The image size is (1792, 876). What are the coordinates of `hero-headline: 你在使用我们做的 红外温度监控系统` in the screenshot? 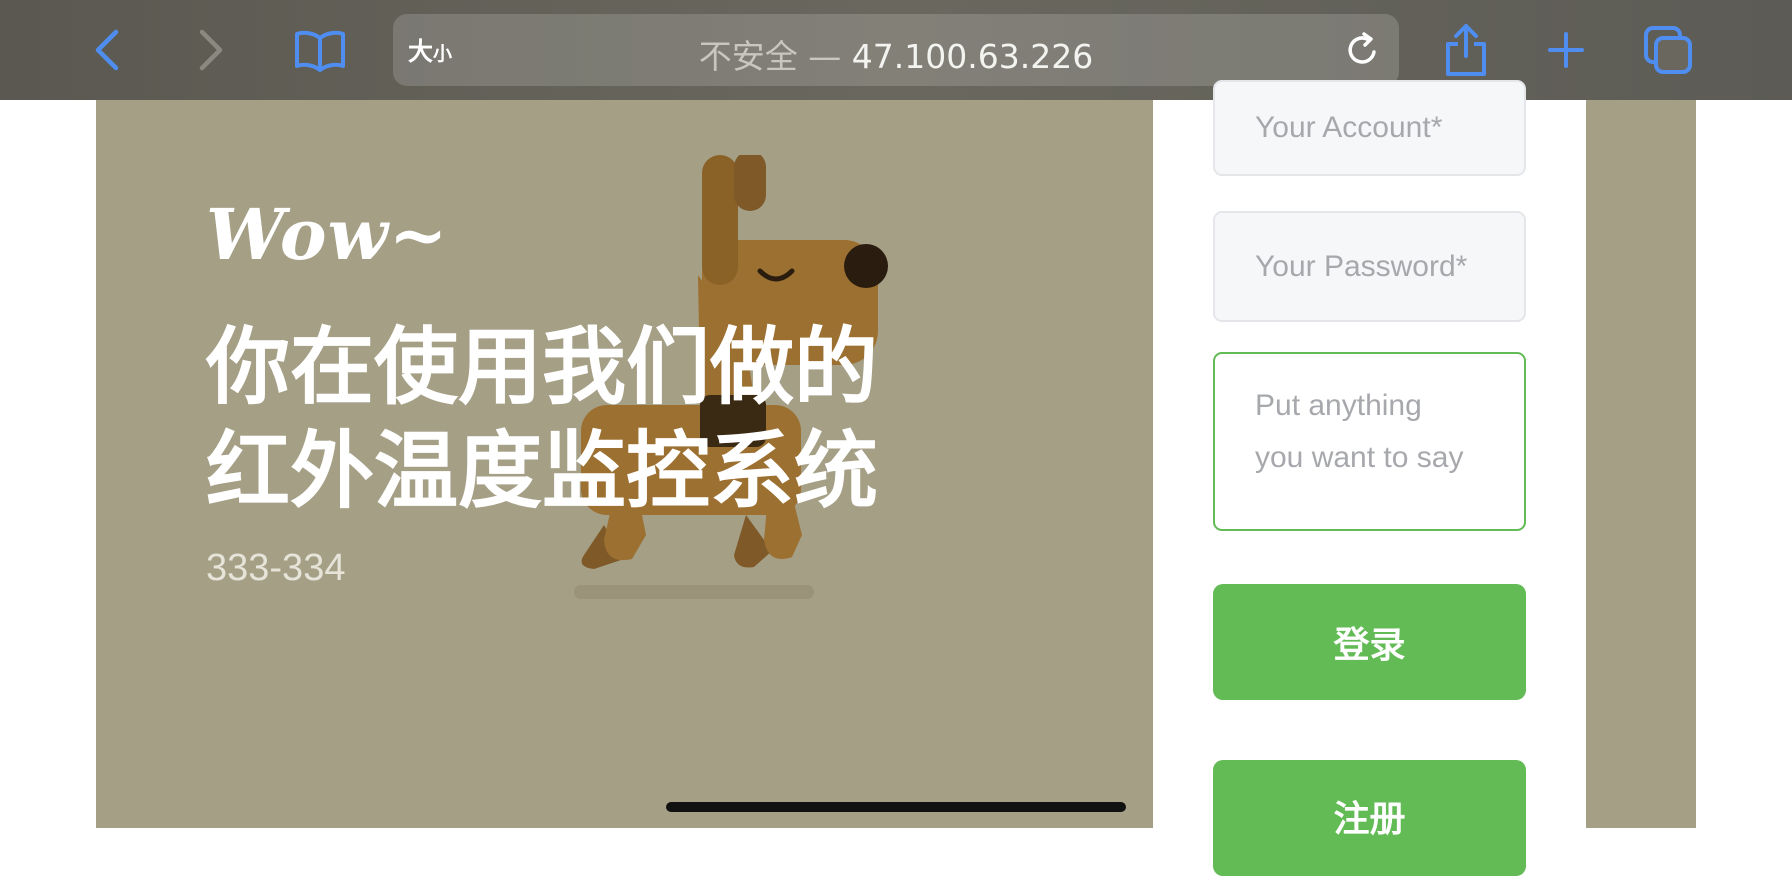 It's located at (542, 419).